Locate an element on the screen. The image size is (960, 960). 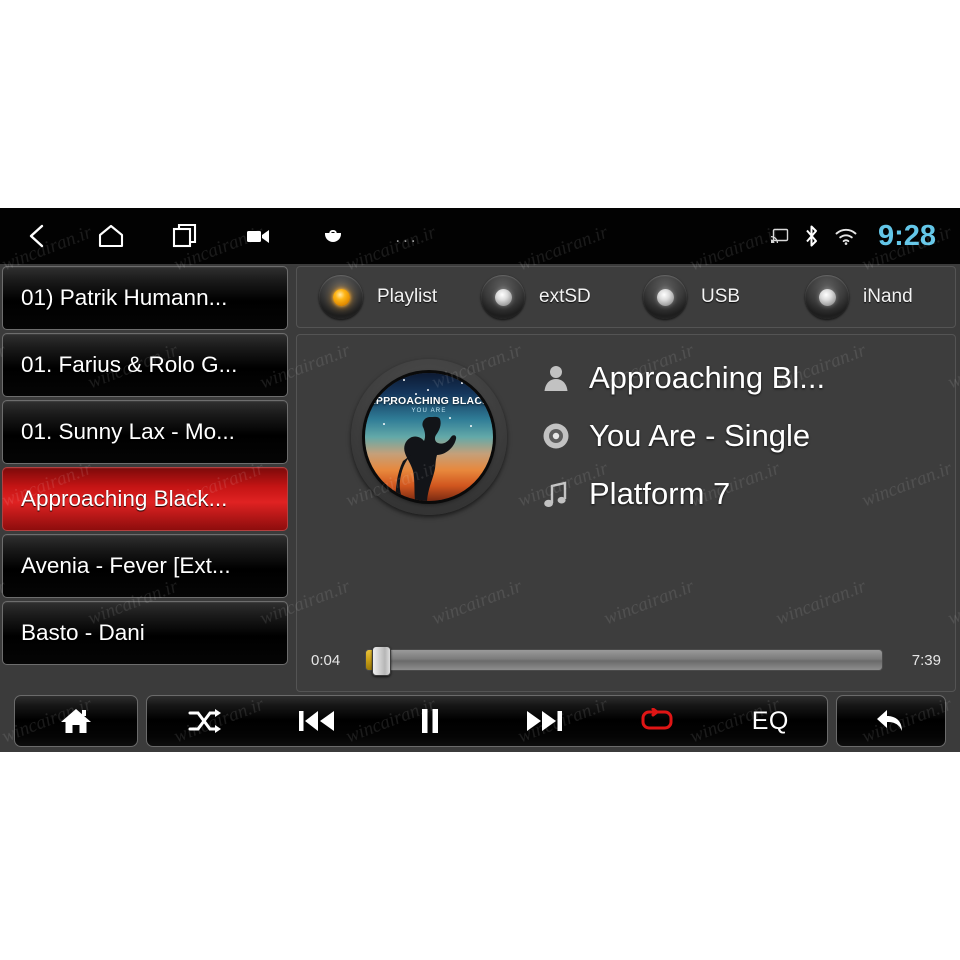
metadata-title: Platform 7 is located at coordinates (660, 493).